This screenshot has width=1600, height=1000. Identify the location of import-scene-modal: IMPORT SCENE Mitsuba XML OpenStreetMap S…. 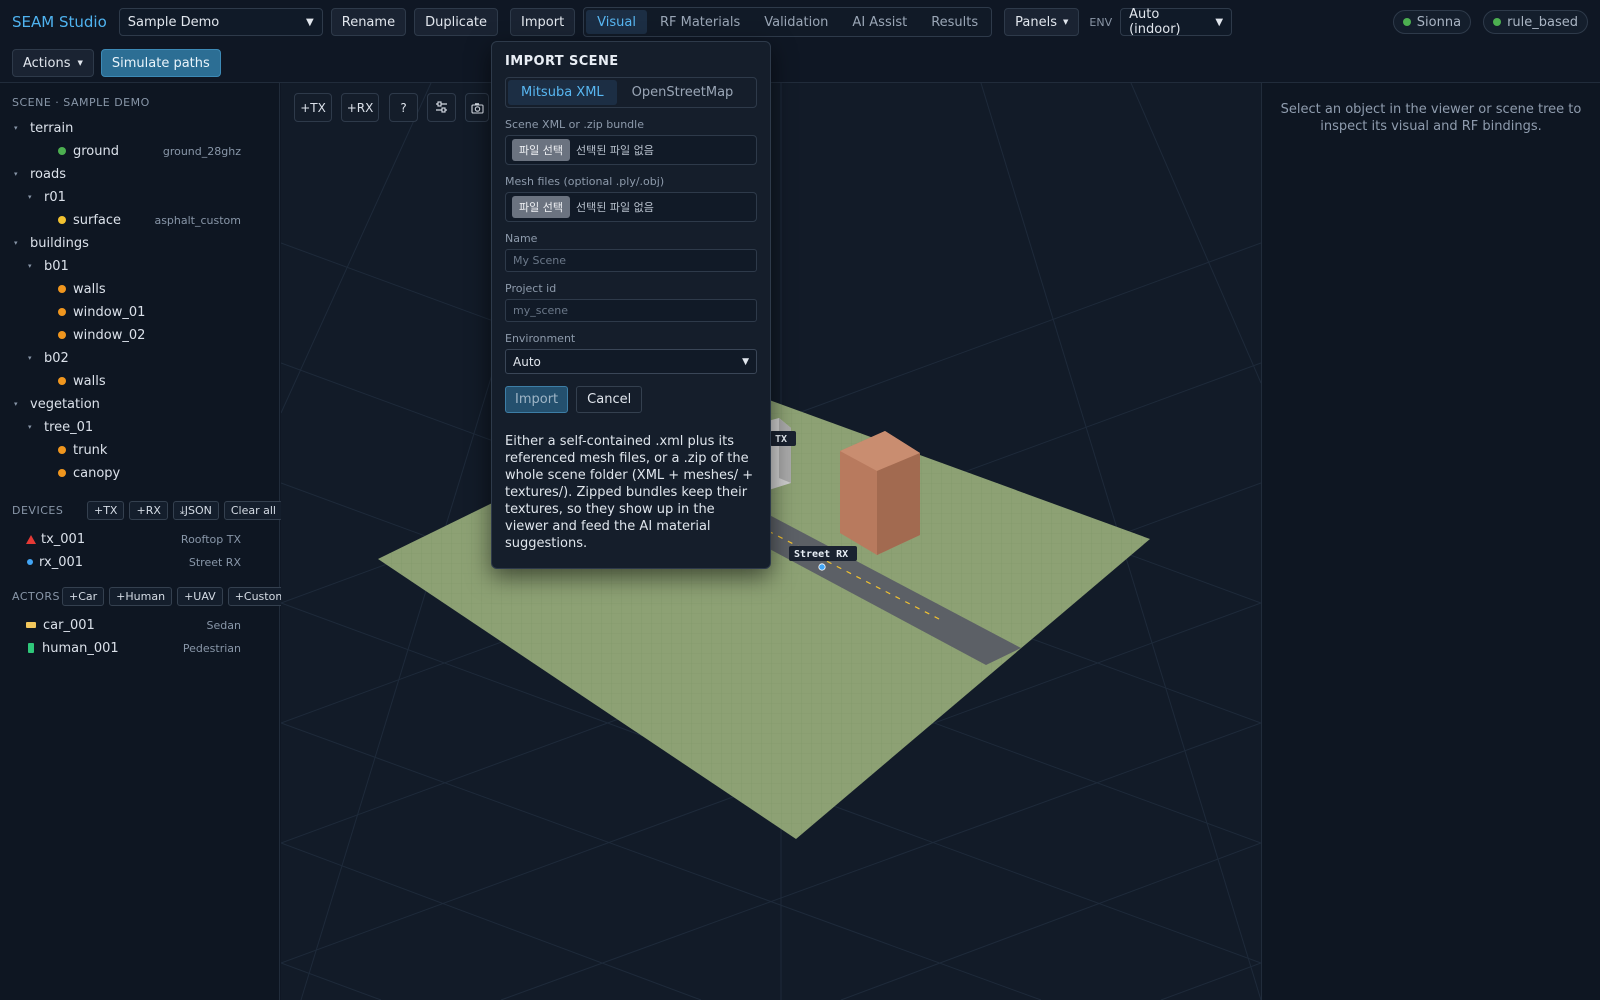
(631, 305).